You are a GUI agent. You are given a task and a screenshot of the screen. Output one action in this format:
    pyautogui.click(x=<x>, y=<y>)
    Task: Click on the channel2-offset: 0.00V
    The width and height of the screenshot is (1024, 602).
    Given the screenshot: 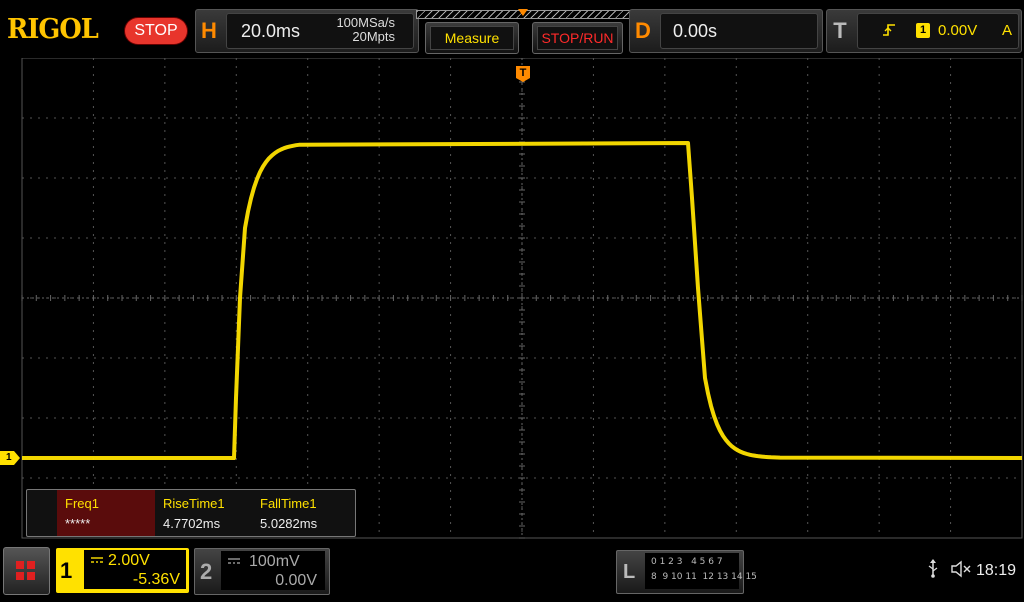 What is the action you would take?
    pyautogui.click(x=296, y=580)
    